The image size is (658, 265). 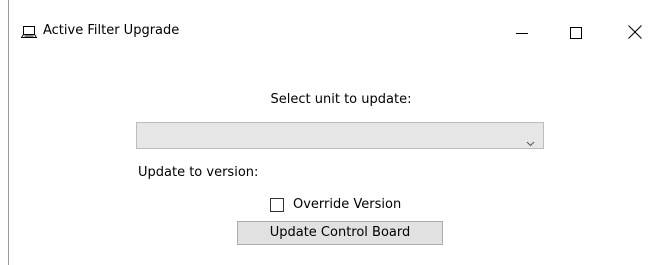 I want to click on maximize-button, so click(x=576, y=33).